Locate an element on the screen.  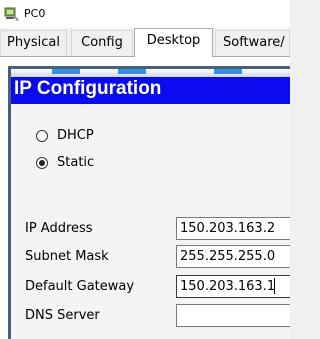
dhcp-radio is located at coordinates (42, 136).